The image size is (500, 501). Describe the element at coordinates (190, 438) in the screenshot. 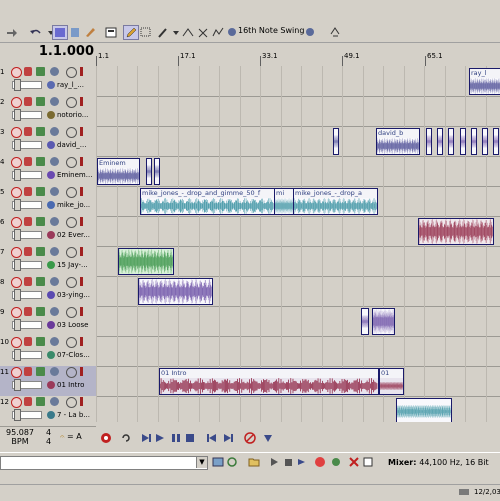

I see `stop-icon` at that location.